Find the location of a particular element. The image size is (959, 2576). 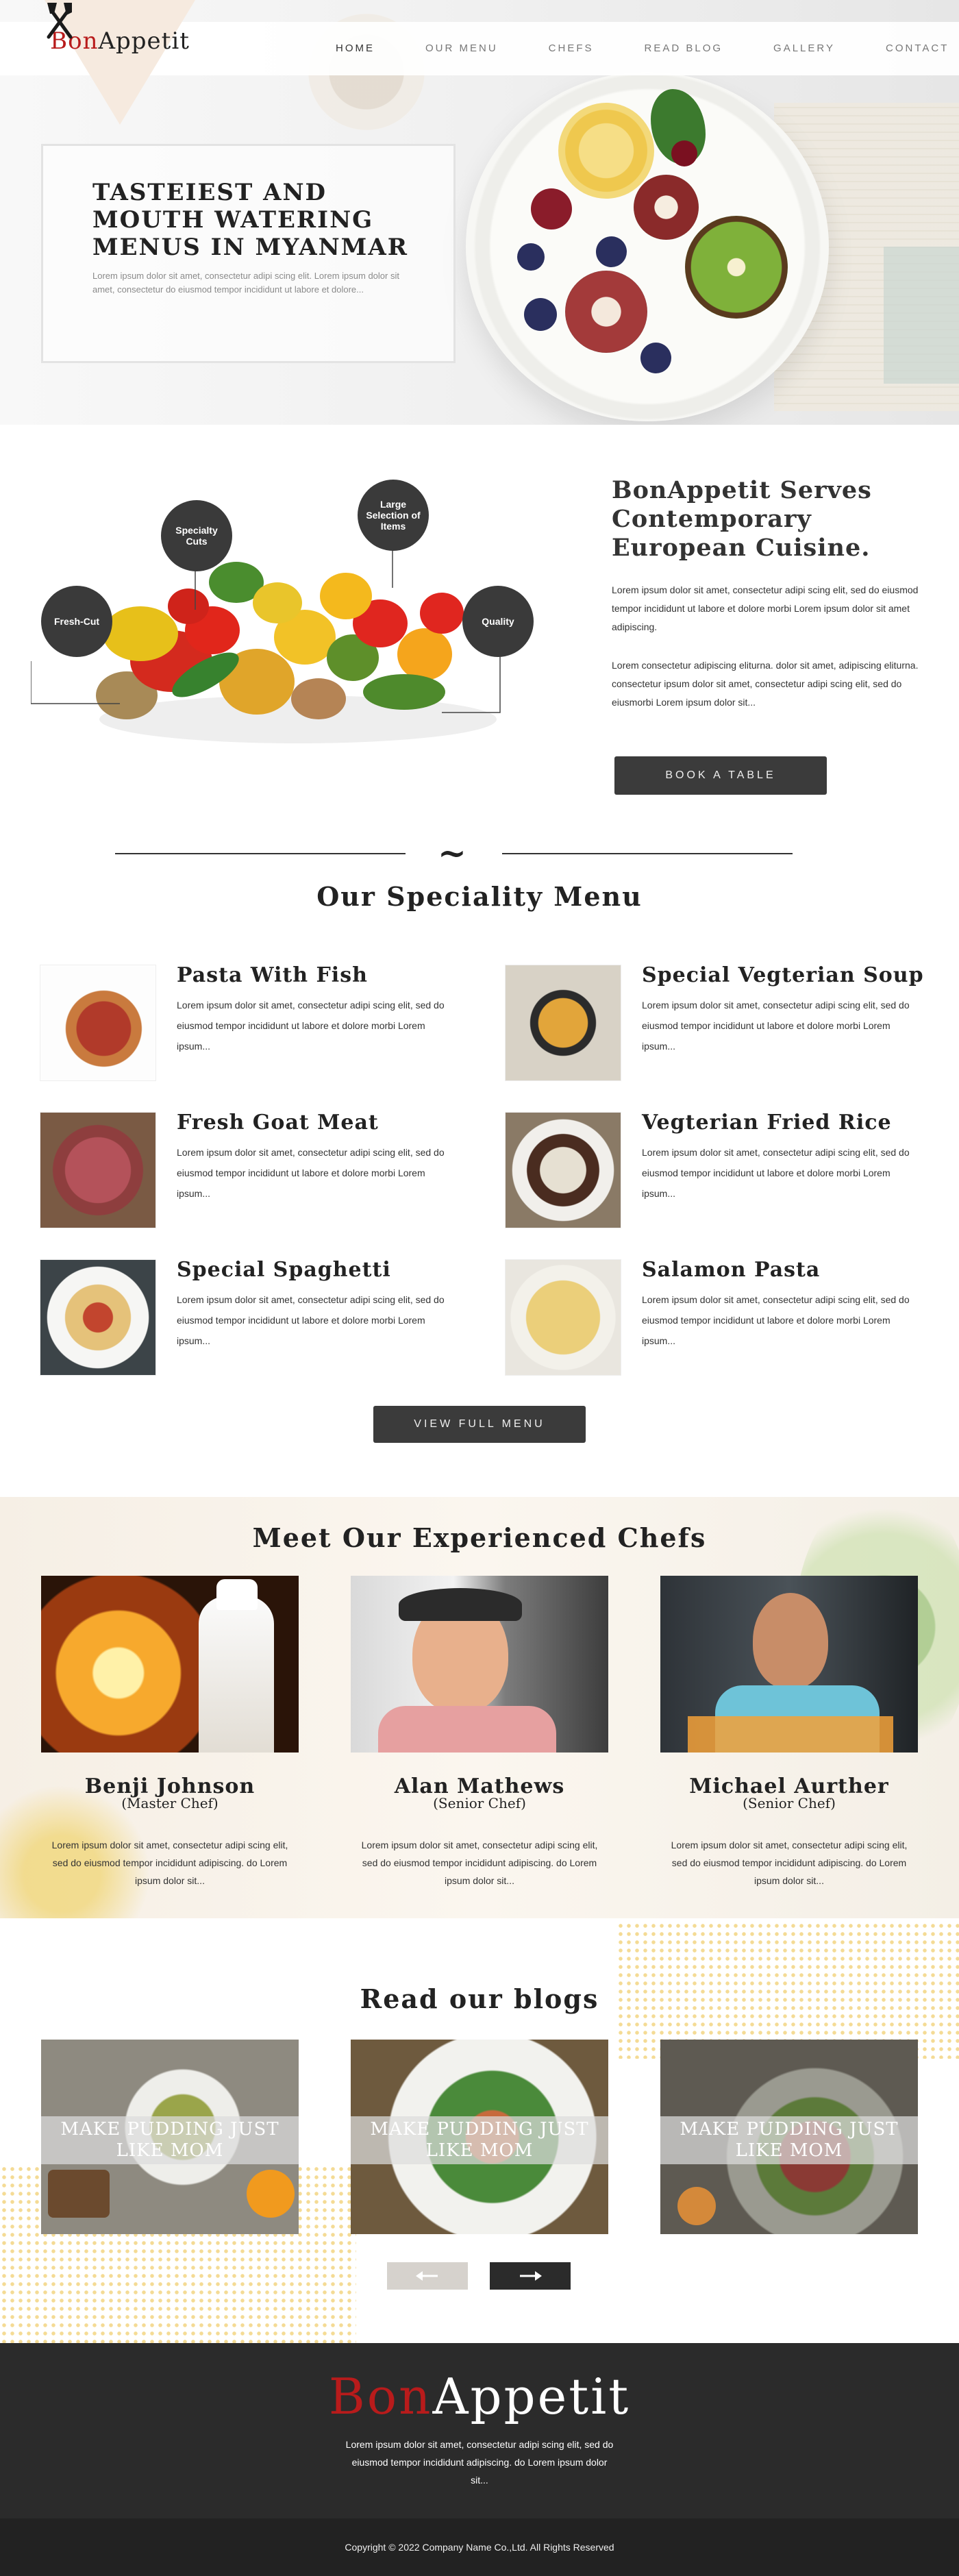

bubble-specialty-cuts: Specialty Cuts is located at coordinates (197, 535).